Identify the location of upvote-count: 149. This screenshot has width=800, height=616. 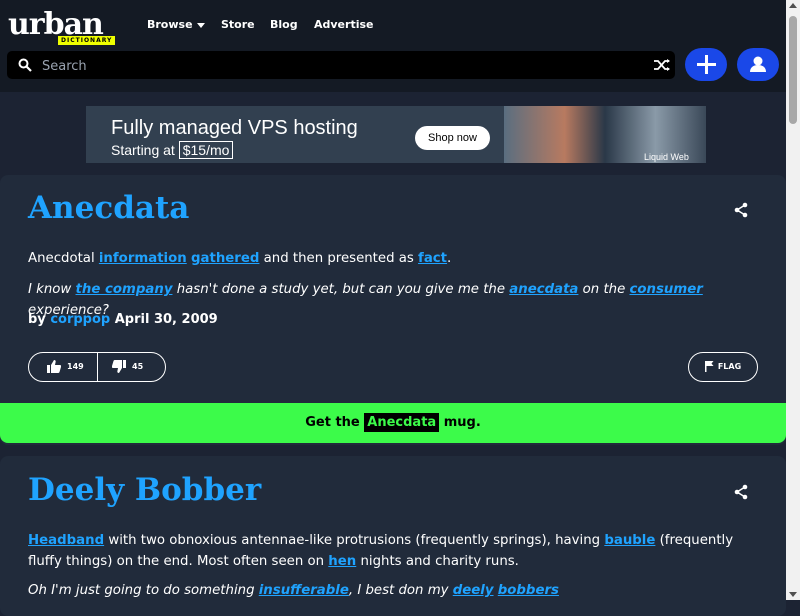
(75, 366).